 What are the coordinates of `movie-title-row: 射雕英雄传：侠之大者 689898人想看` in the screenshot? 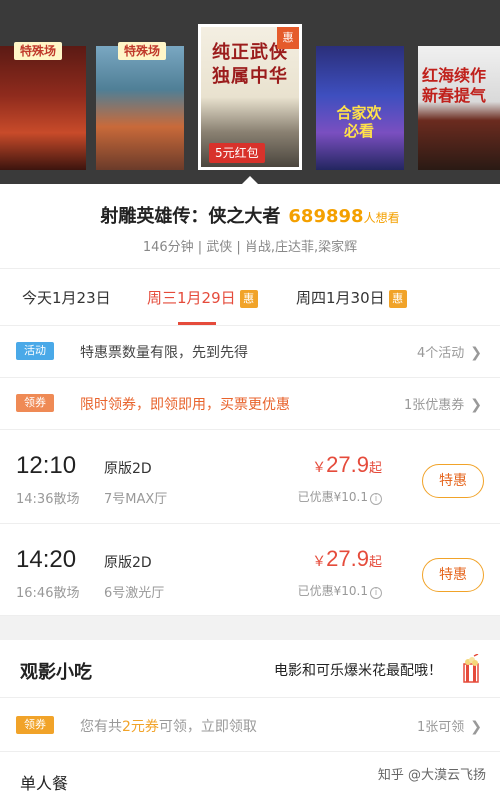 It's located at (250, 215).